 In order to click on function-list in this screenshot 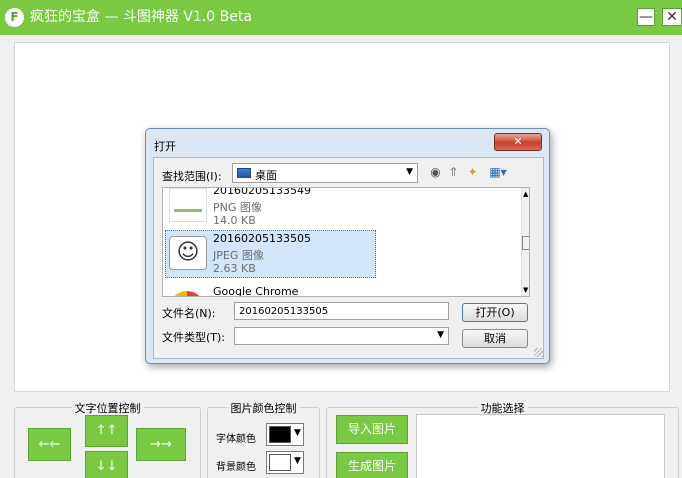, I will do `click(540, 446)`.